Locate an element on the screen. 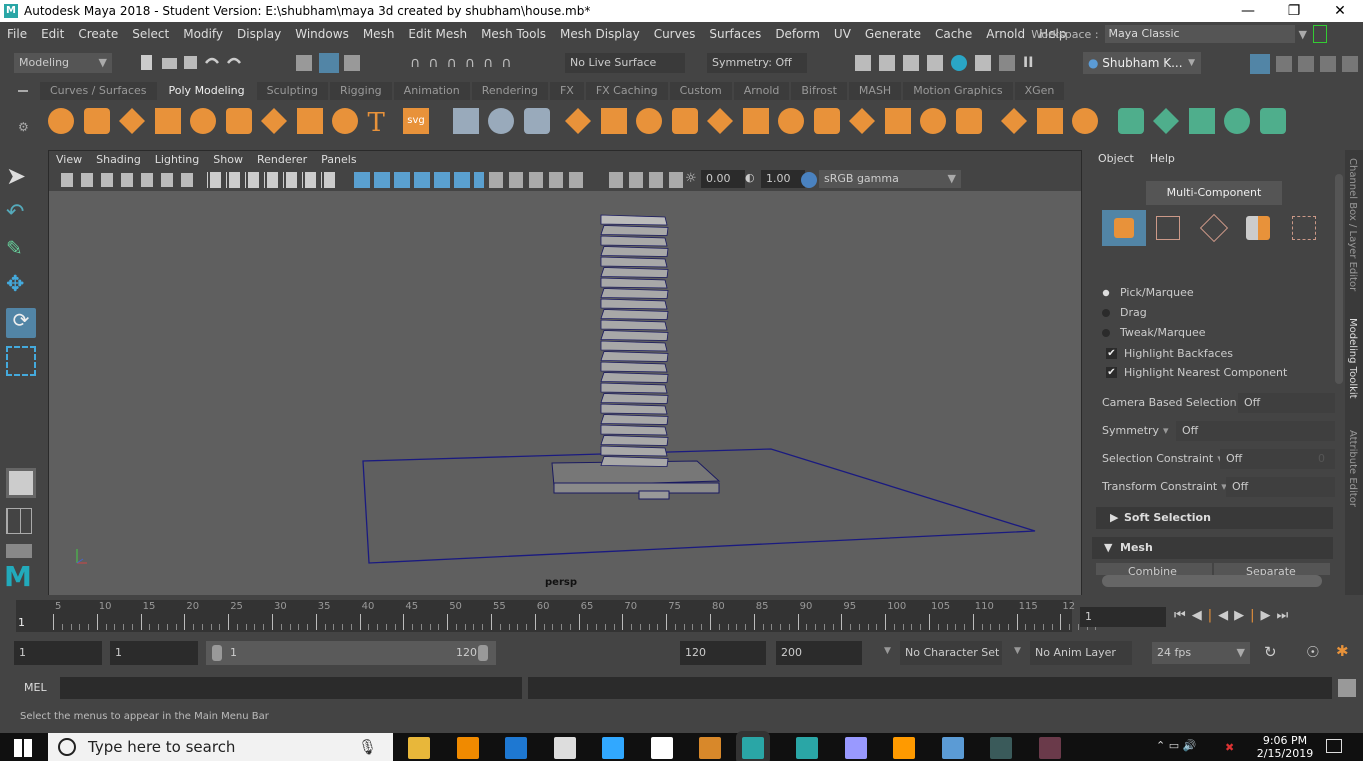 This screenshot has height=761, width=1363. viewport-menu-view: View is located at coordinates (69, 160).